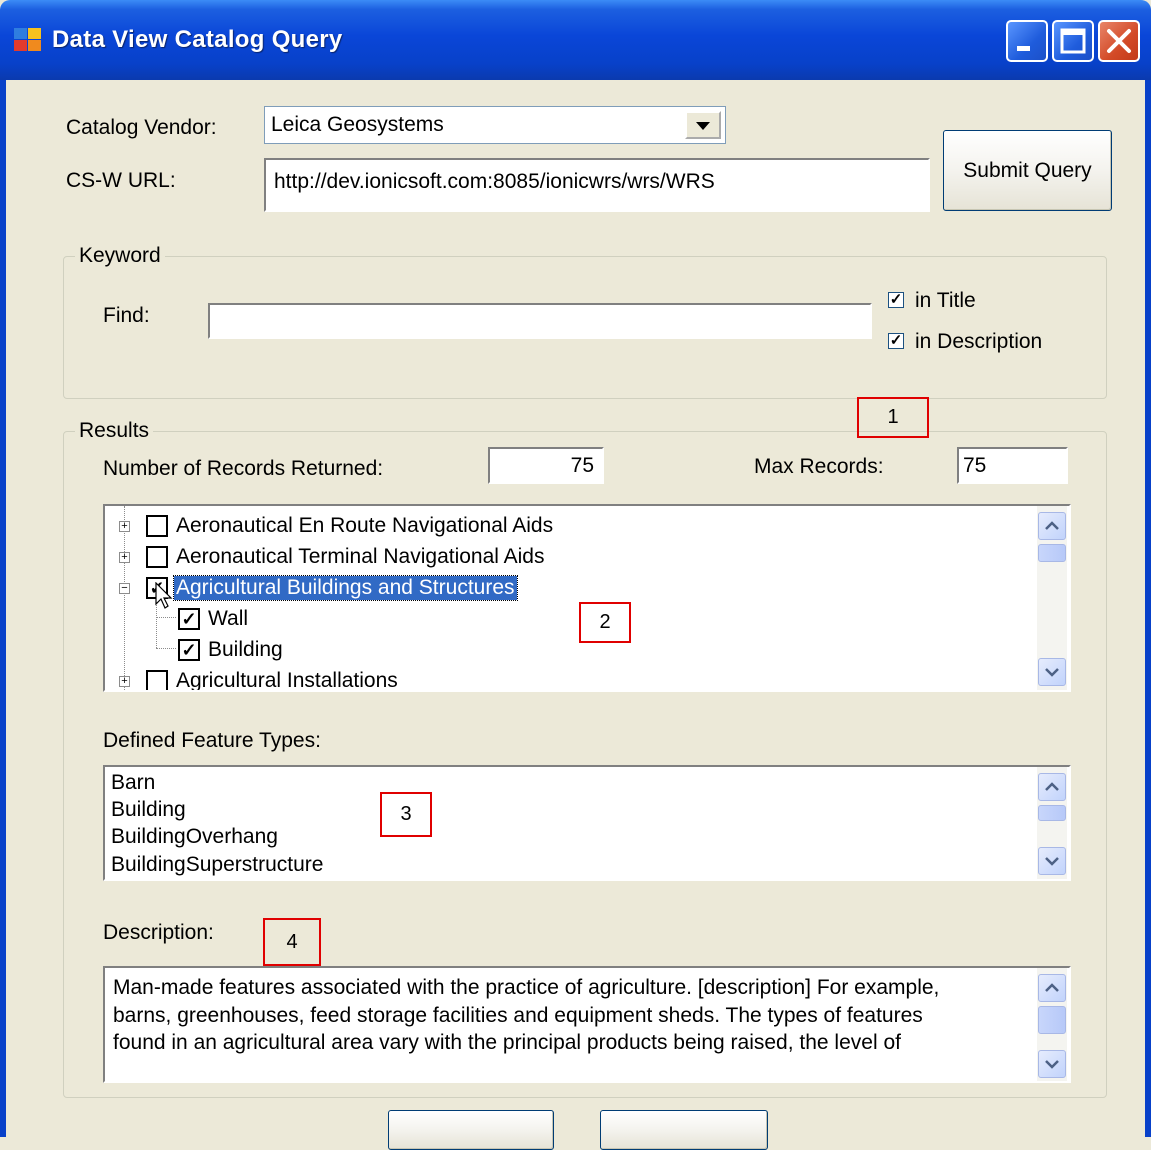 This screenshot has width=1151, height=1150. Describe the element at coordinates (582, 465) in the screenshot. I see `records-returned-value: 75` at that location.